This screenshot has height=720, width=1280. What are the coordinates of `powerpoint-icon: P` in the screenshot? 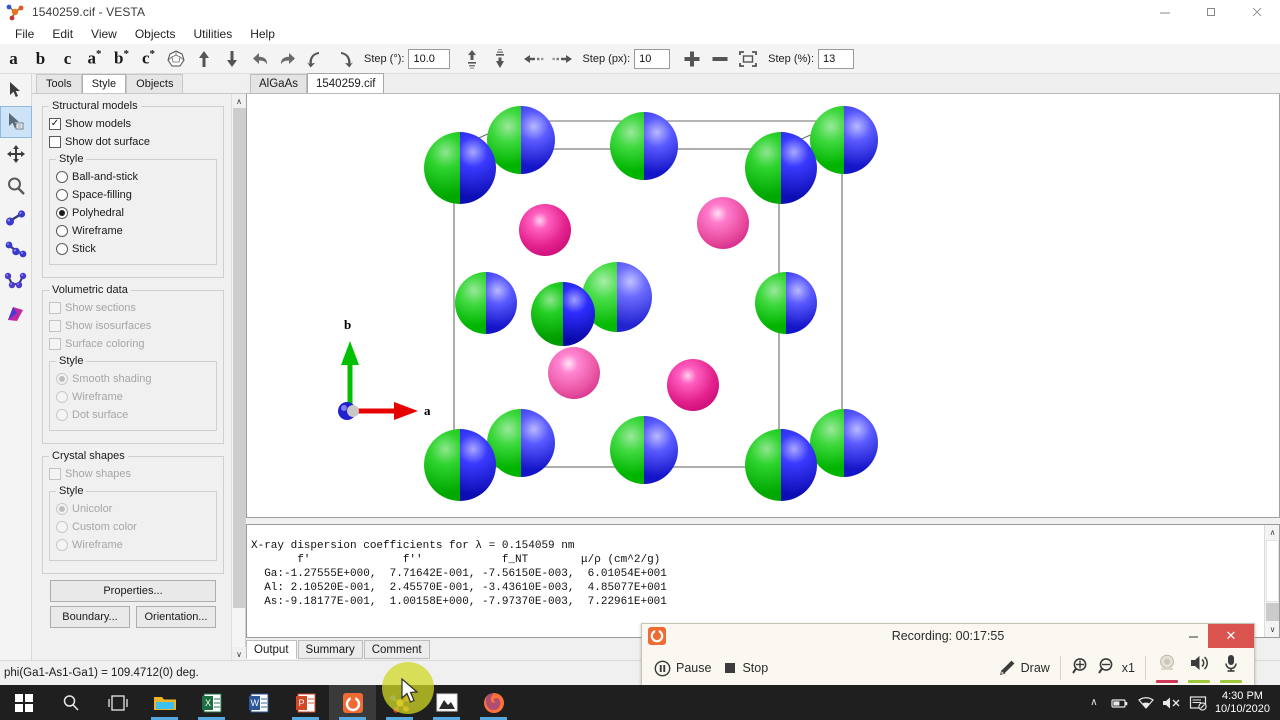 It's located at (305, 702).